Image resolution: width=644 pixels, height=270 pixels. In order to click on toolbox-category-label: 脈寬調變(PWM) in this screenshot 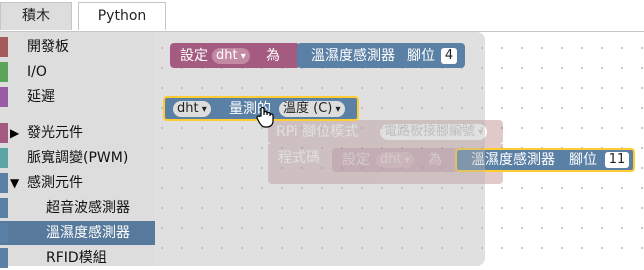, I will do `click(78, 158)`.